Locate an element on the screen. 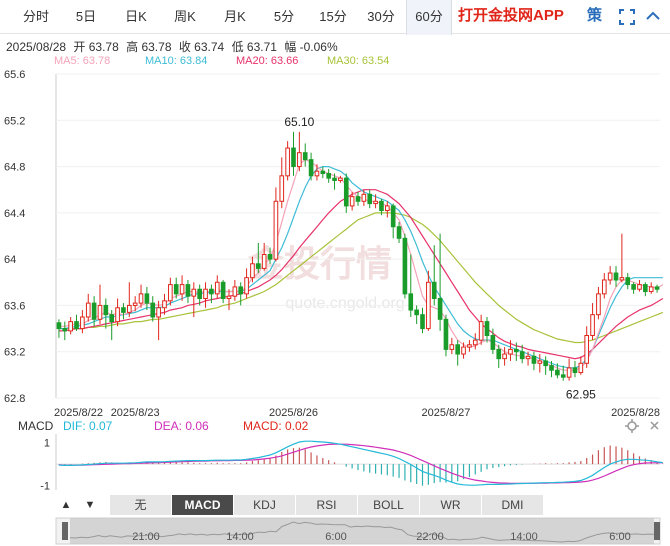  y-tick-label: 64.4 is located at coordinates (14, 214).